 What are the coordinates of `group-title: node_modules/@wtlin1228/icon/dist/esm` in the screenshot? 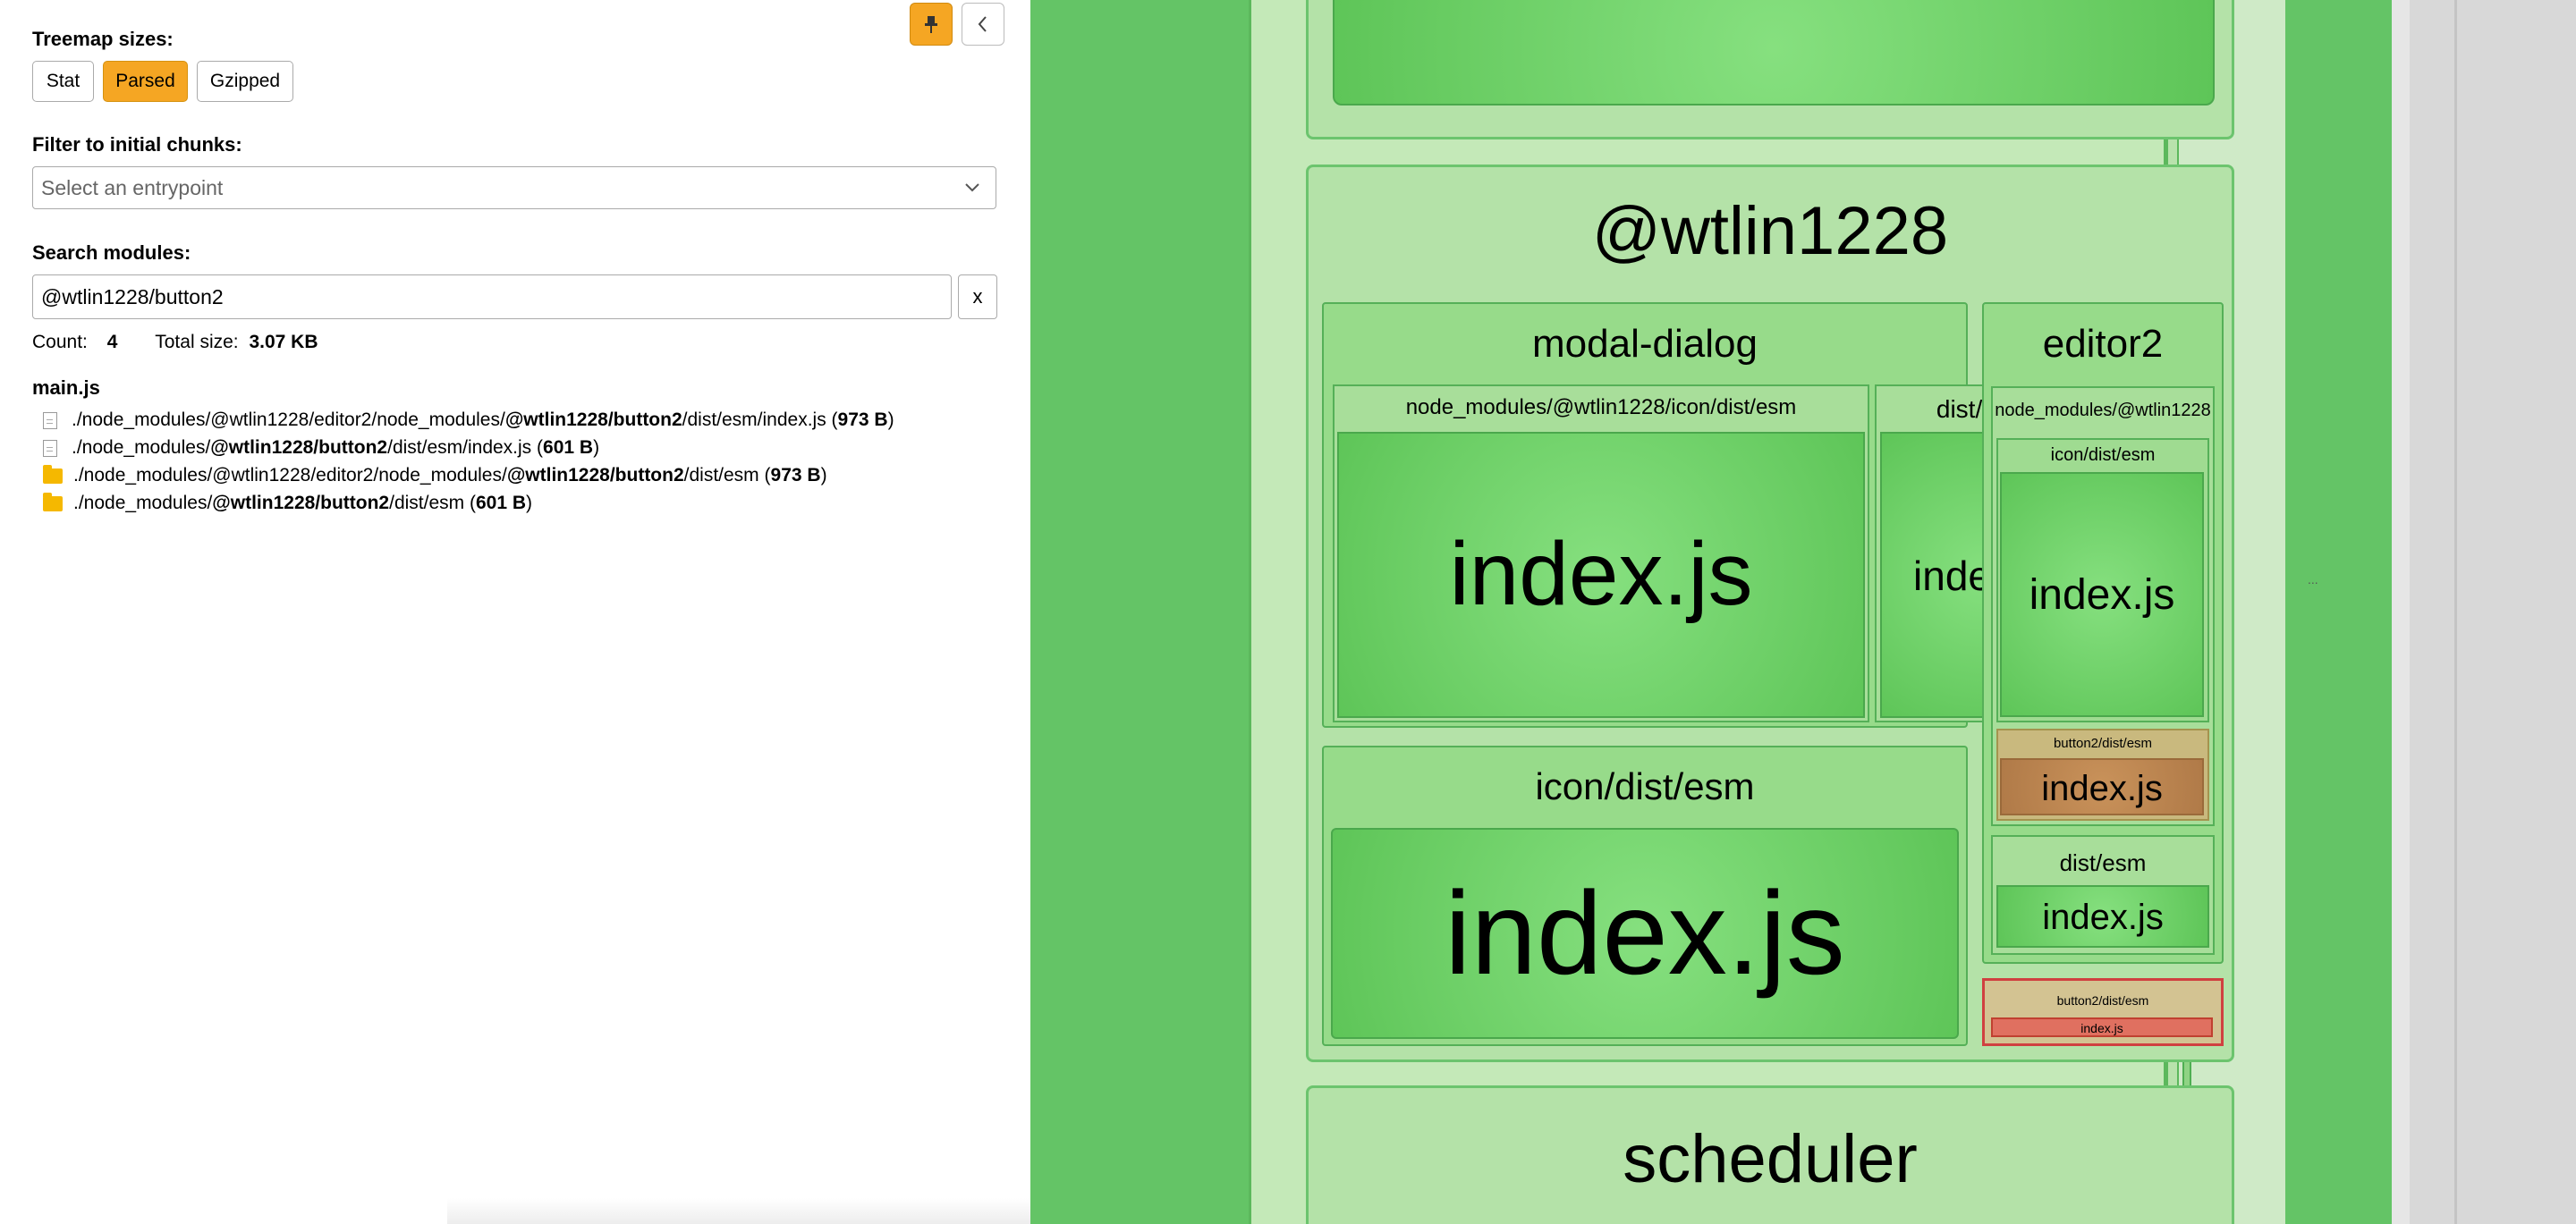 It's located at (1601, 407).